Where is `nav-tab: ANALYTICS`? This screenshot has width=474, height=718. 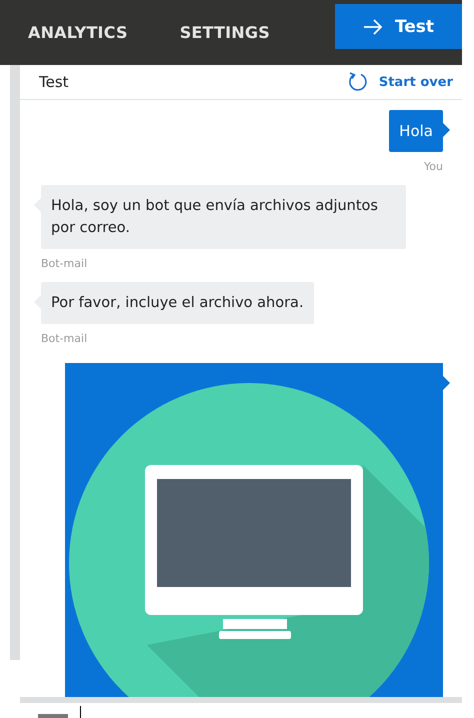
nav-tab: ANALYTICS is located at coordinates (78, 32).